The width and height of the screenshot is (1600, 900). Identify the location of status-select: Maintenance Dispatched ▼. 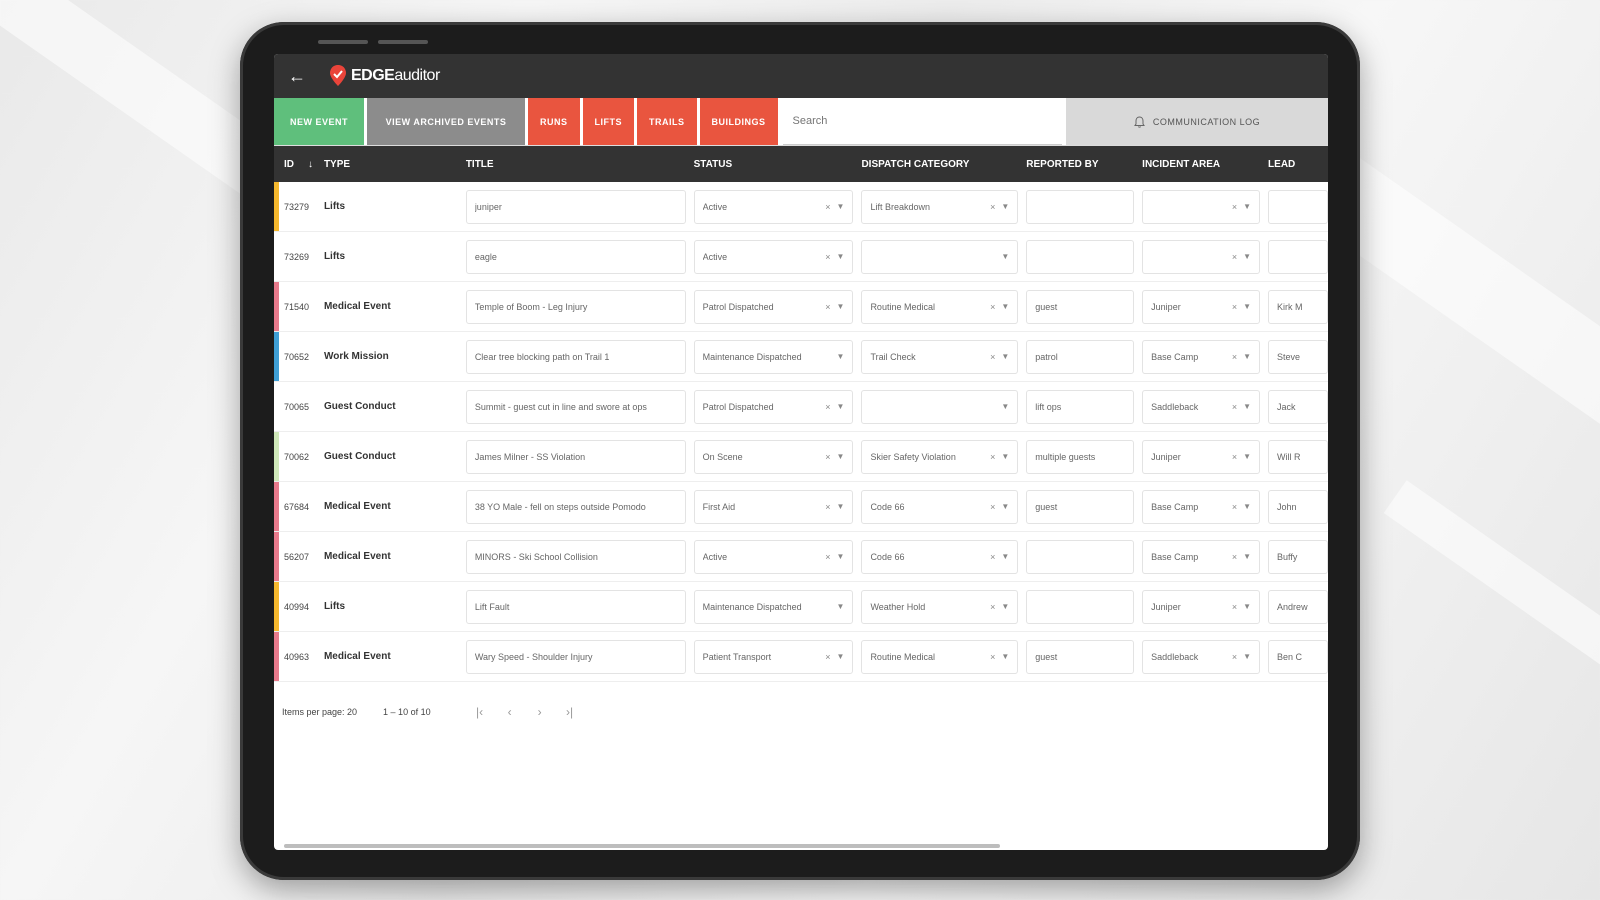
(773, 356).